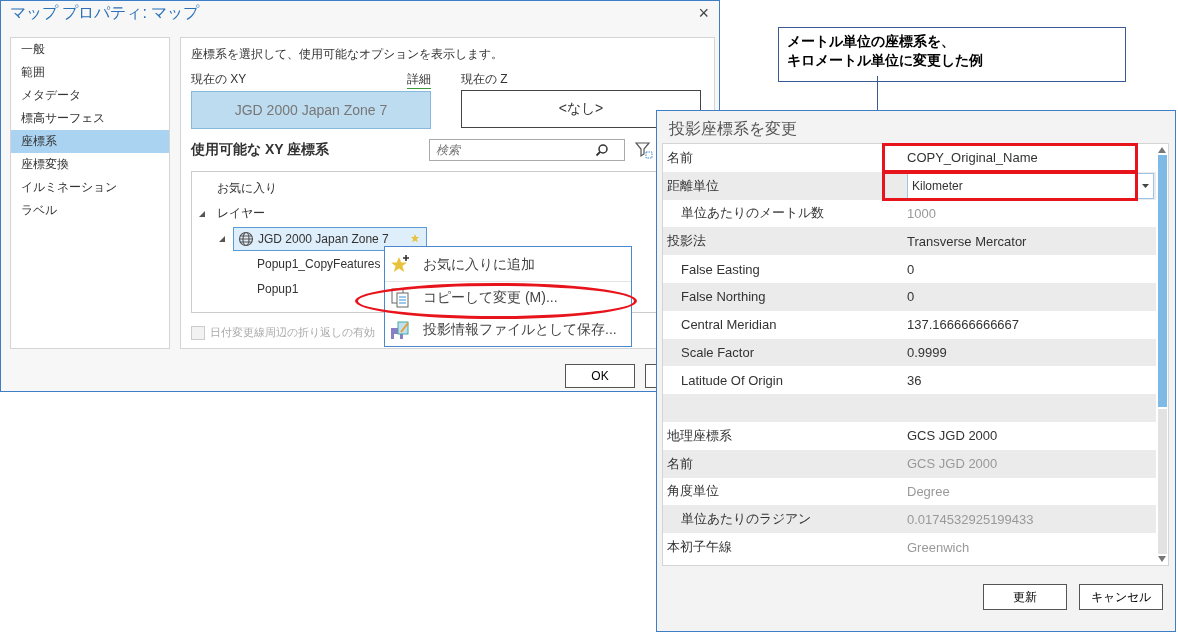 The width and height of the screenshot is (1178, 634). Describe the element at coordinates (90, 49) in the screenshot. I see `sidebar-item: 一般` at that location.